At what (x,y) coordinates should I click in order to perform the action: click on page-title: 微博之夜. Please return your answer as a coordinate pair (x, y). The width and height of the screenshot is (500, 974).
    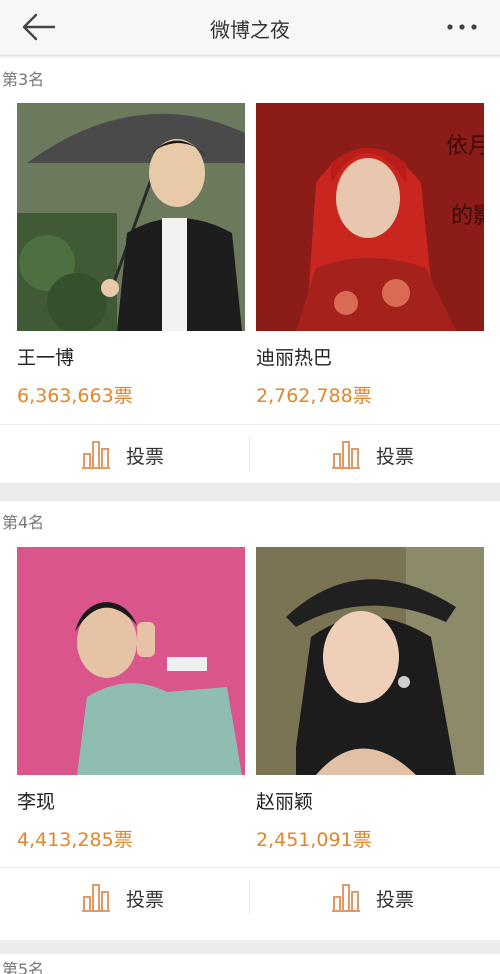
    Looking at the image, I should click on (250, 30).